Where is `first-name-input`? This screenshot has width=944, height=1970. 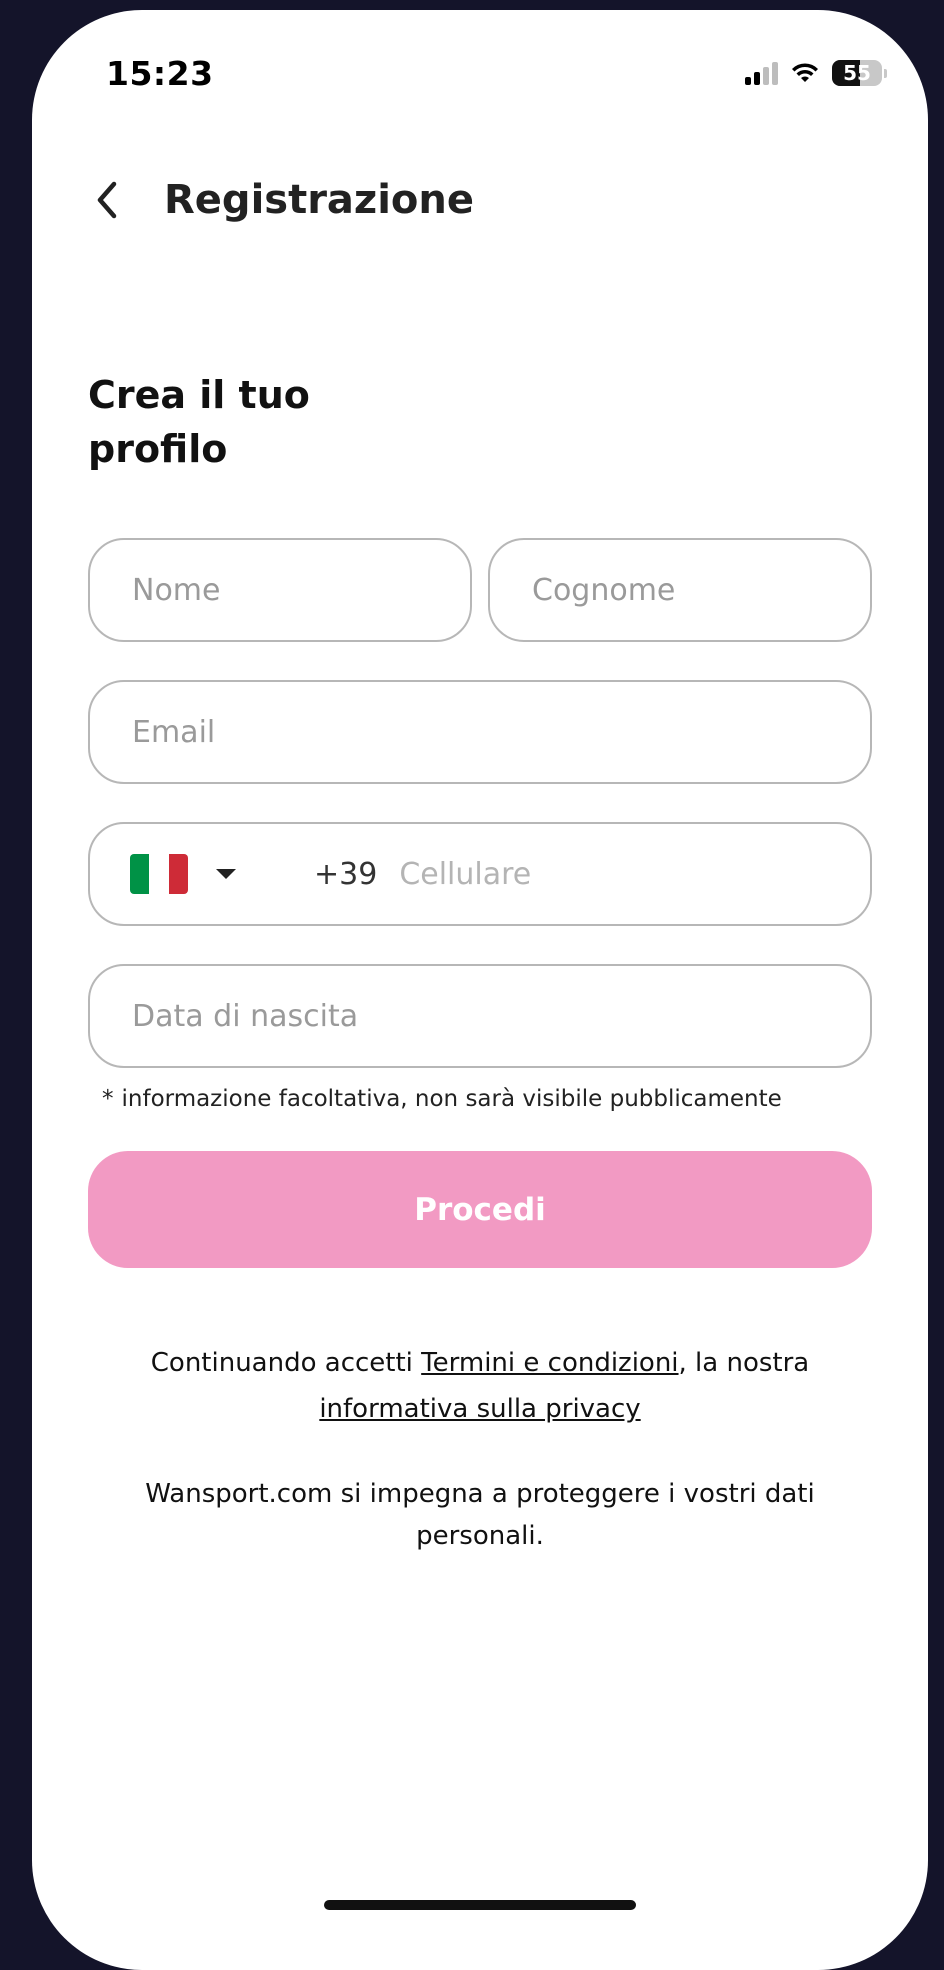 first-name-input is located at coordinates (280, 590).